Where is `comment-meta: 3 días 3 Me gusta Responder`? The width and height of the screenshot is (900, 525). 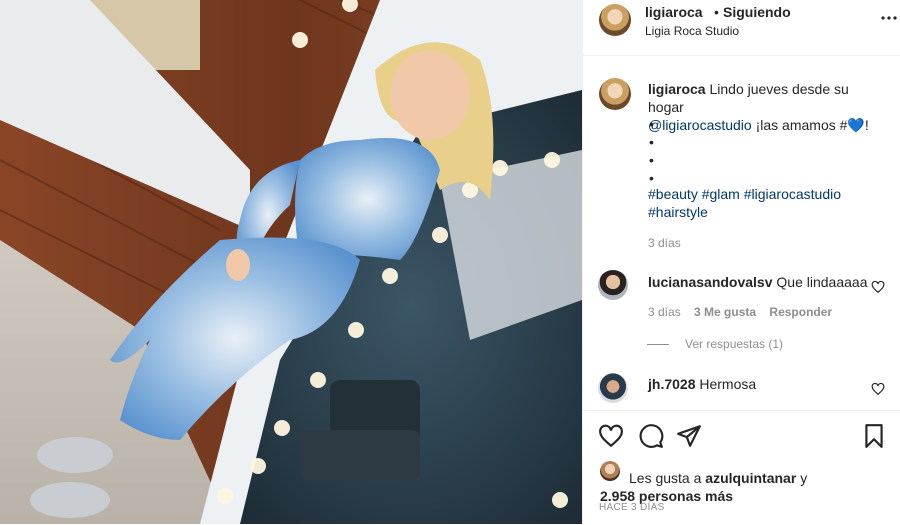 comment-meta: 3 días 3 Me gusta Responder is located at coordinates (740, 312).